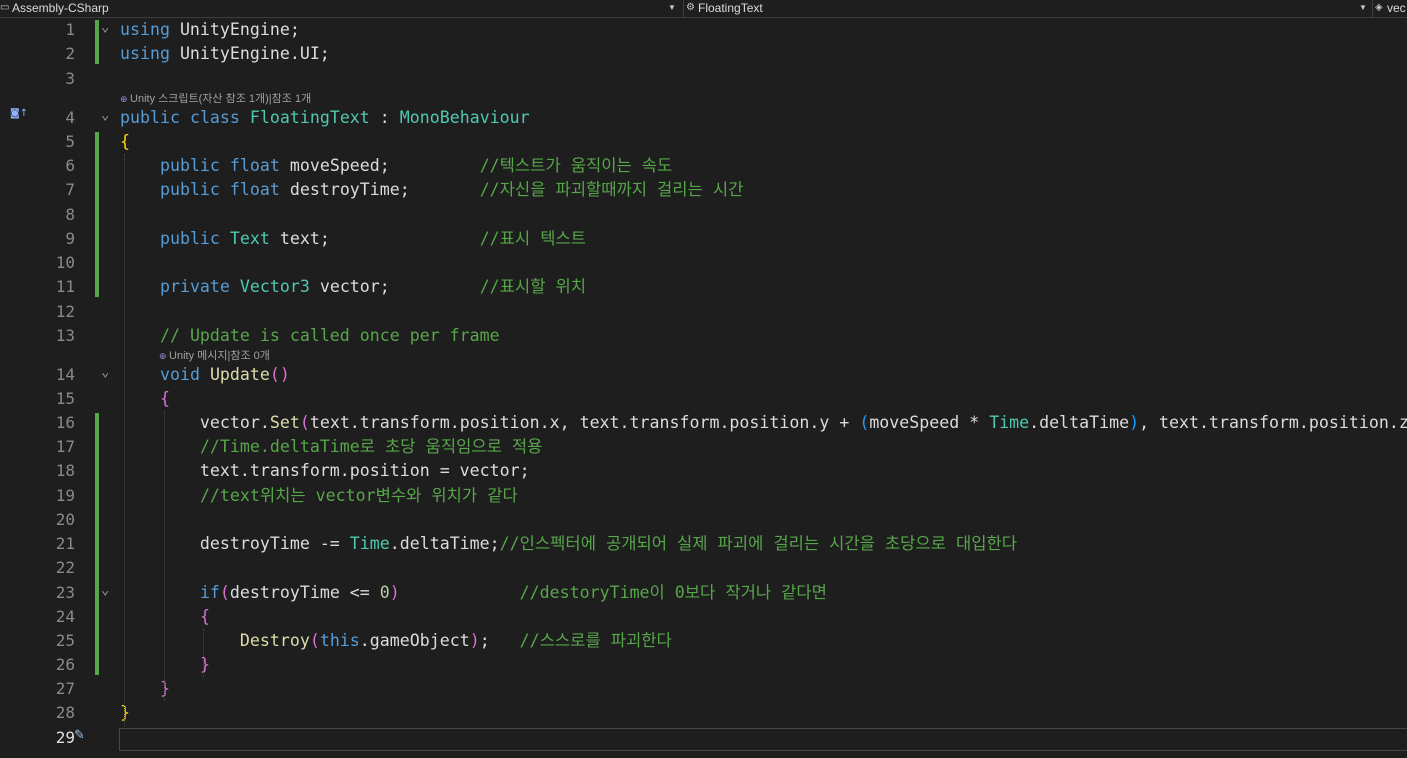  Describe the element at coordinates (1028, 8) in the screenshot. I see `class-dropdown: ⚙ FloatingText` at that location.